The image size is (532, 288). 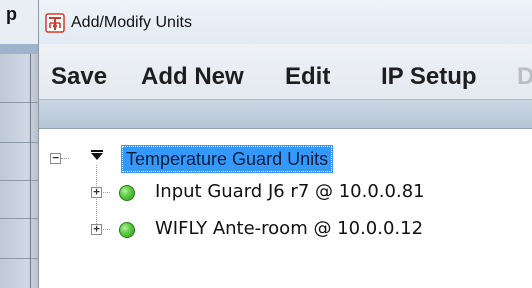 What do you see at coordinates (79, 77) in the screenshot?
I see `menu-save: Save` at bounding box center [79, 77].